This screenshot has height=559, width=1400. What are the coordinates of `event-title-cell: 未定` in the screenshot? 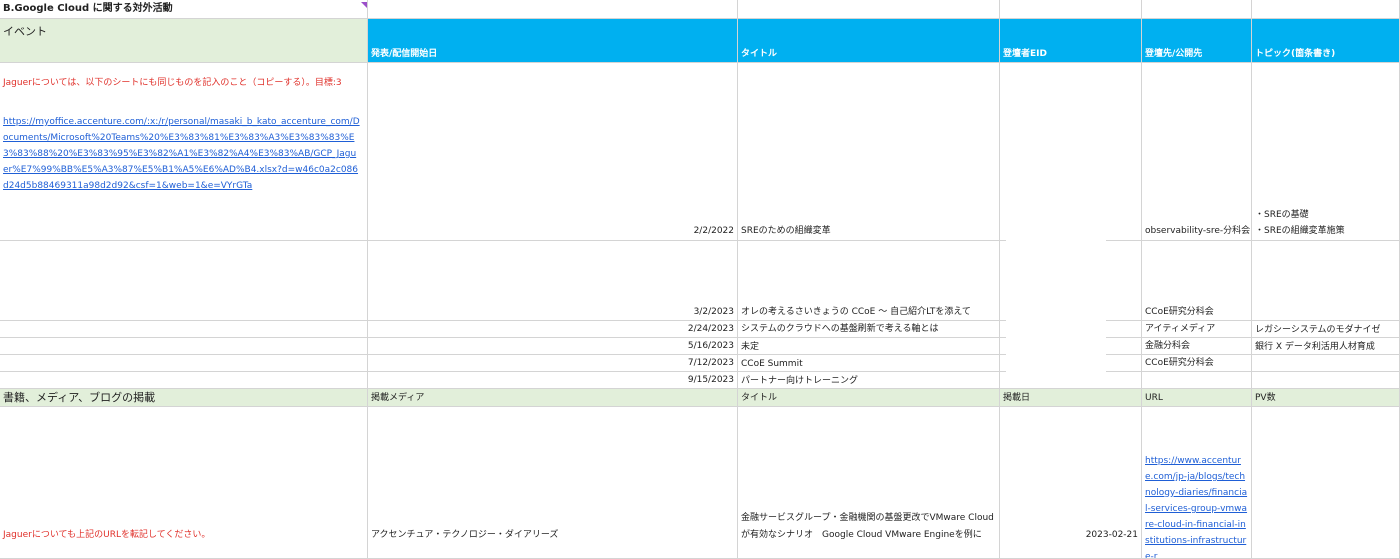 It's located at (869, 346).